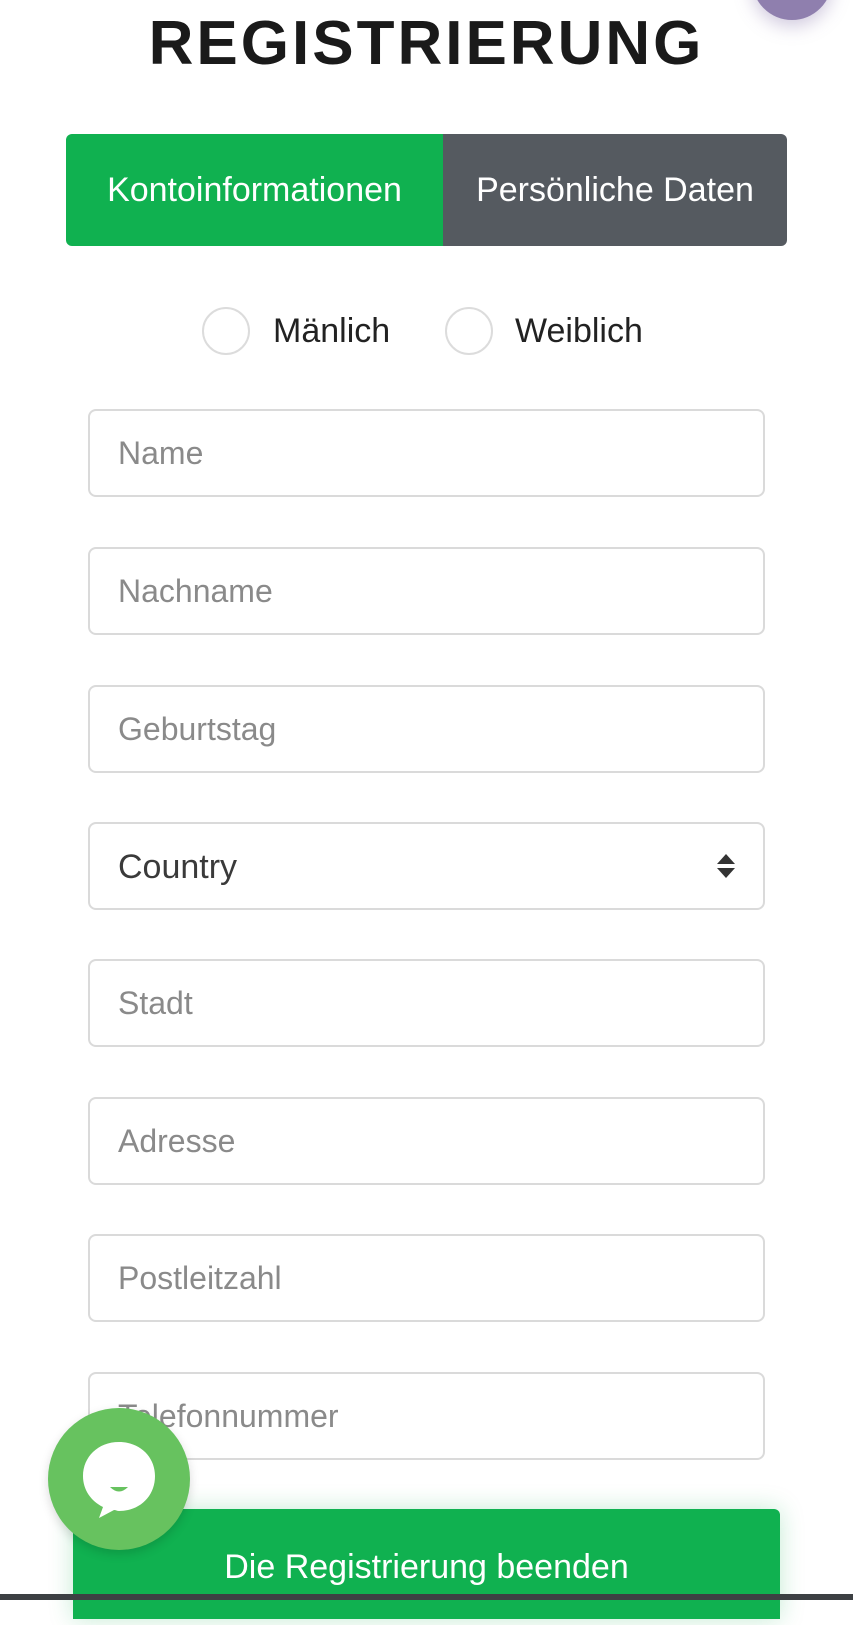  I want to click on name-field-wrapper, so click(426, 453).